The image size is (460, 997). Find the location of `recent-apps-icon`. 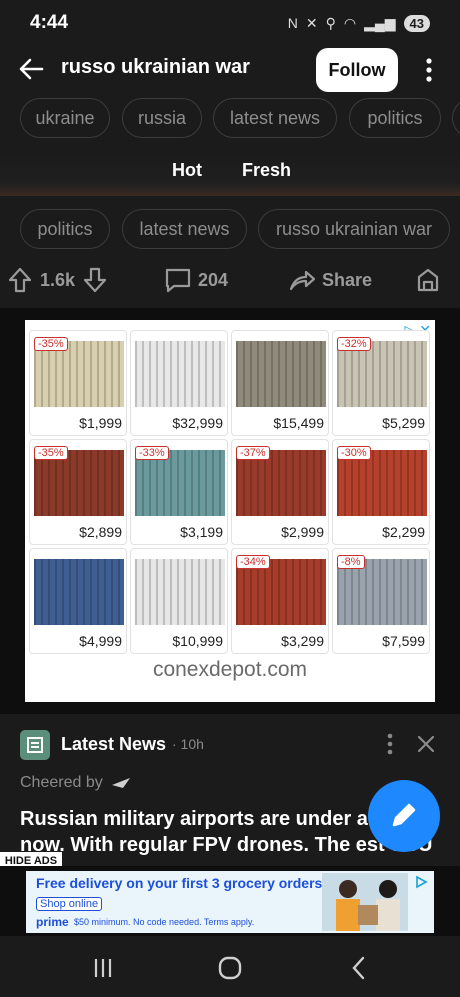

recent-apps-icon is located at coordinates (103, 968).